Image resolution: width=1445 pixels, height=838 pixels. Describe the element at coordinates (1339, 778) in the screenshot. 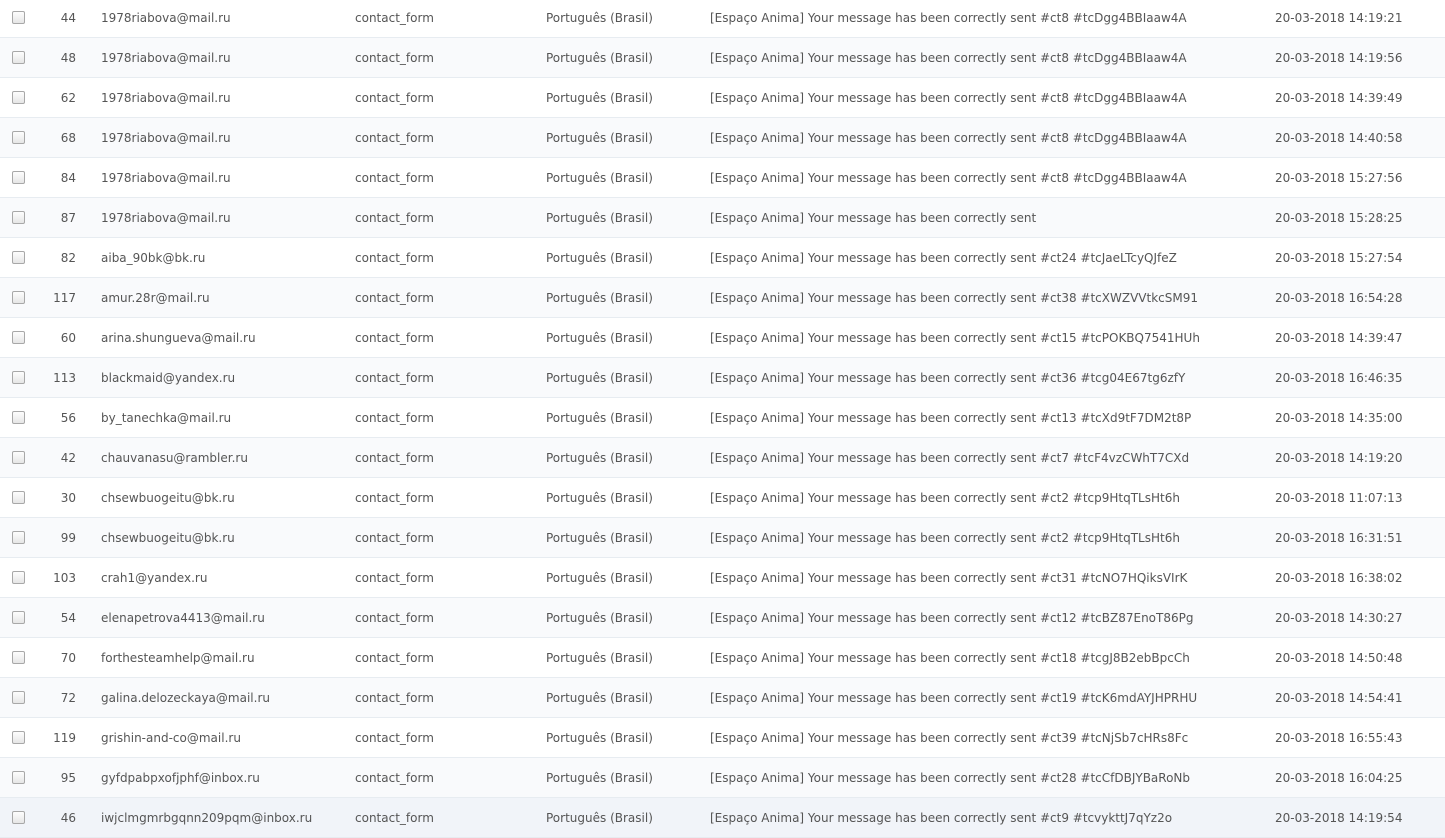

I see `sent-date: 20-03-2018 16:04:25` at that location.